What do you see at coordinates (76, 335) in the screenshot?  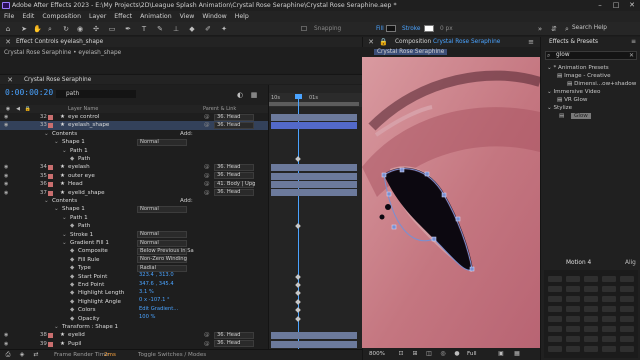 I see `layer-name: eyelid` at bounding box center [76, 335].